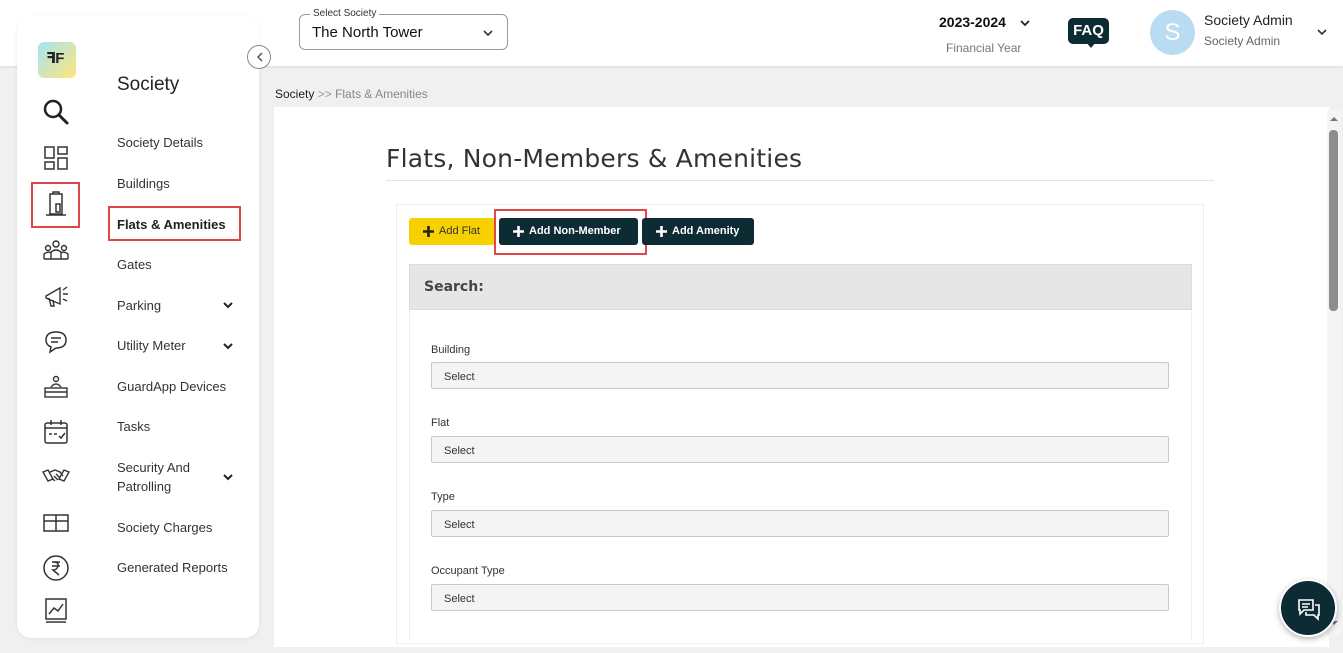  I want to click on charges-icon, so click(56, 523).